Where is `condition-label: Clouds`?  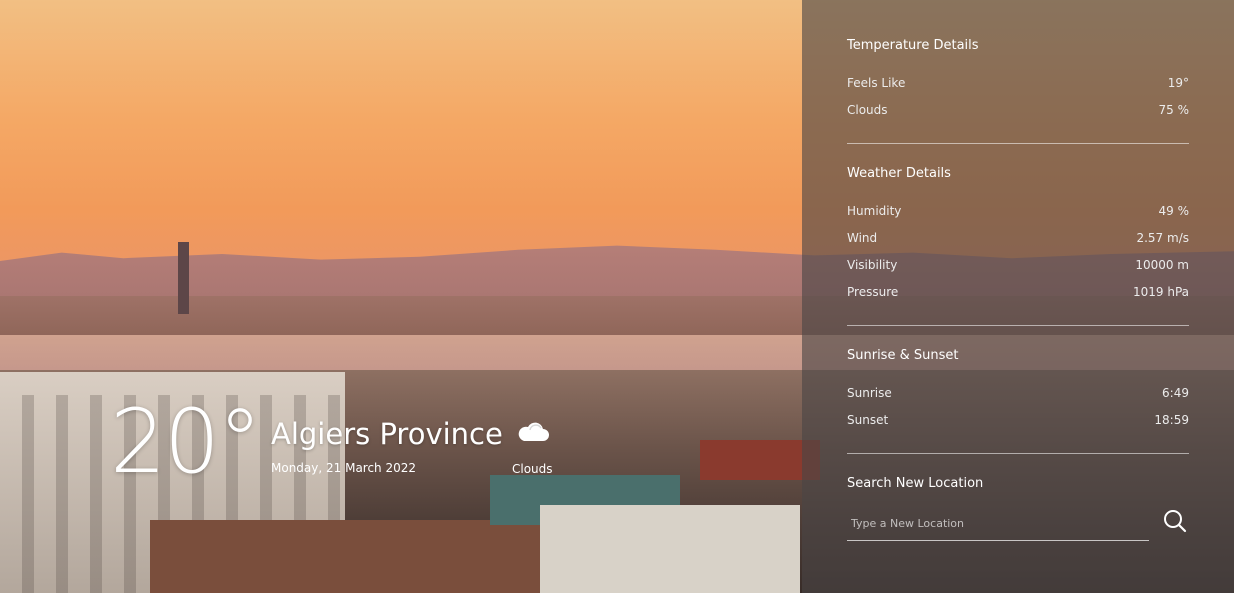
condition-label: Clouds is located at coordinates (532, 469).